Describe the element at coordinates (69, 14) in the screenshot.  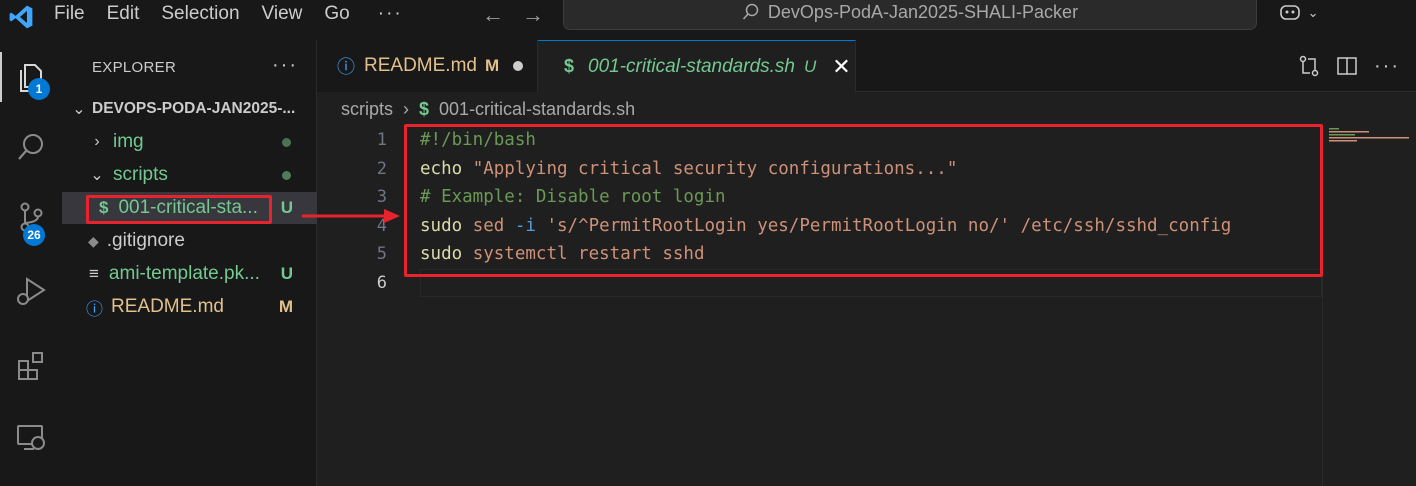
I see `menu-file: File` at that location.